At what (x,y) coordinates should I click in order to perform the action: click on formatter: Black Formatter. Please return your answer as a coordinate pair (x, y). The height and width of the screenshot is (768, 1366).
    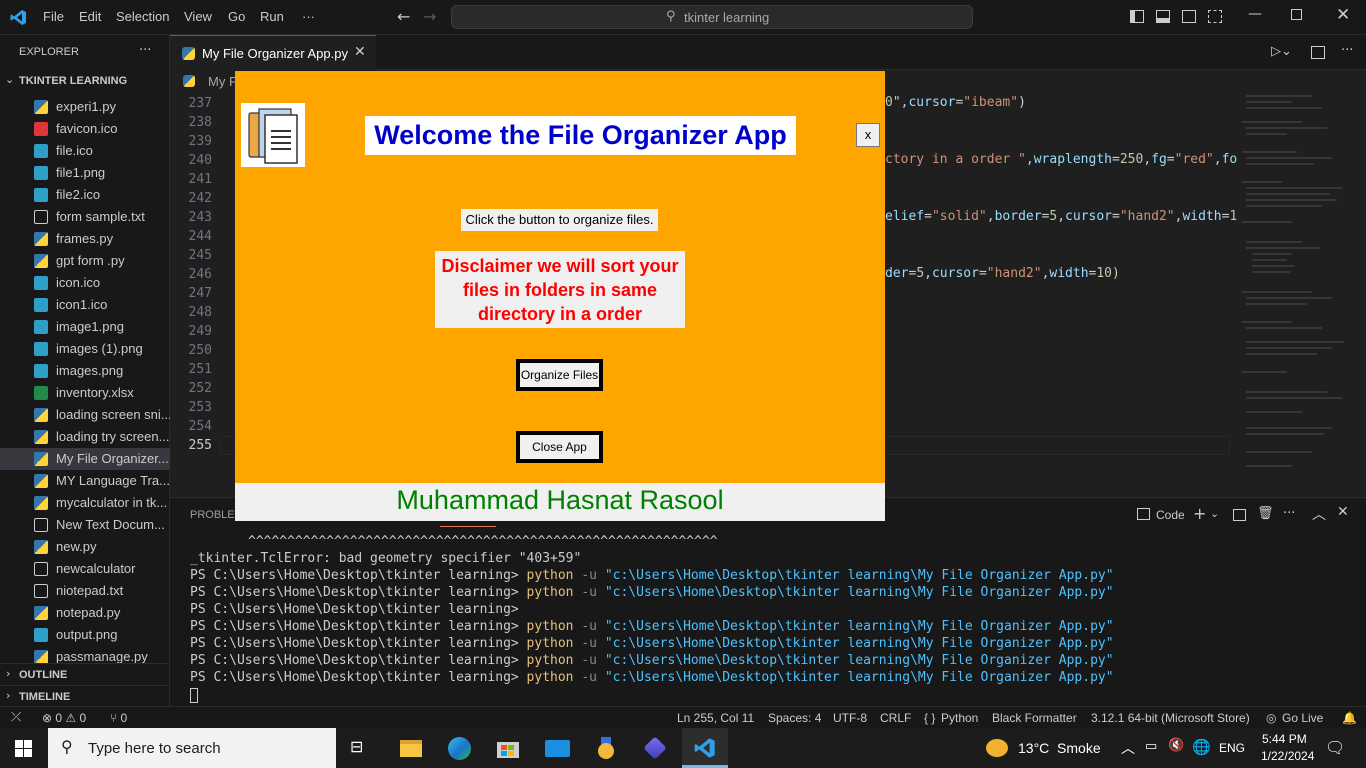
    Looking at the image, I should click on (1034, 718).